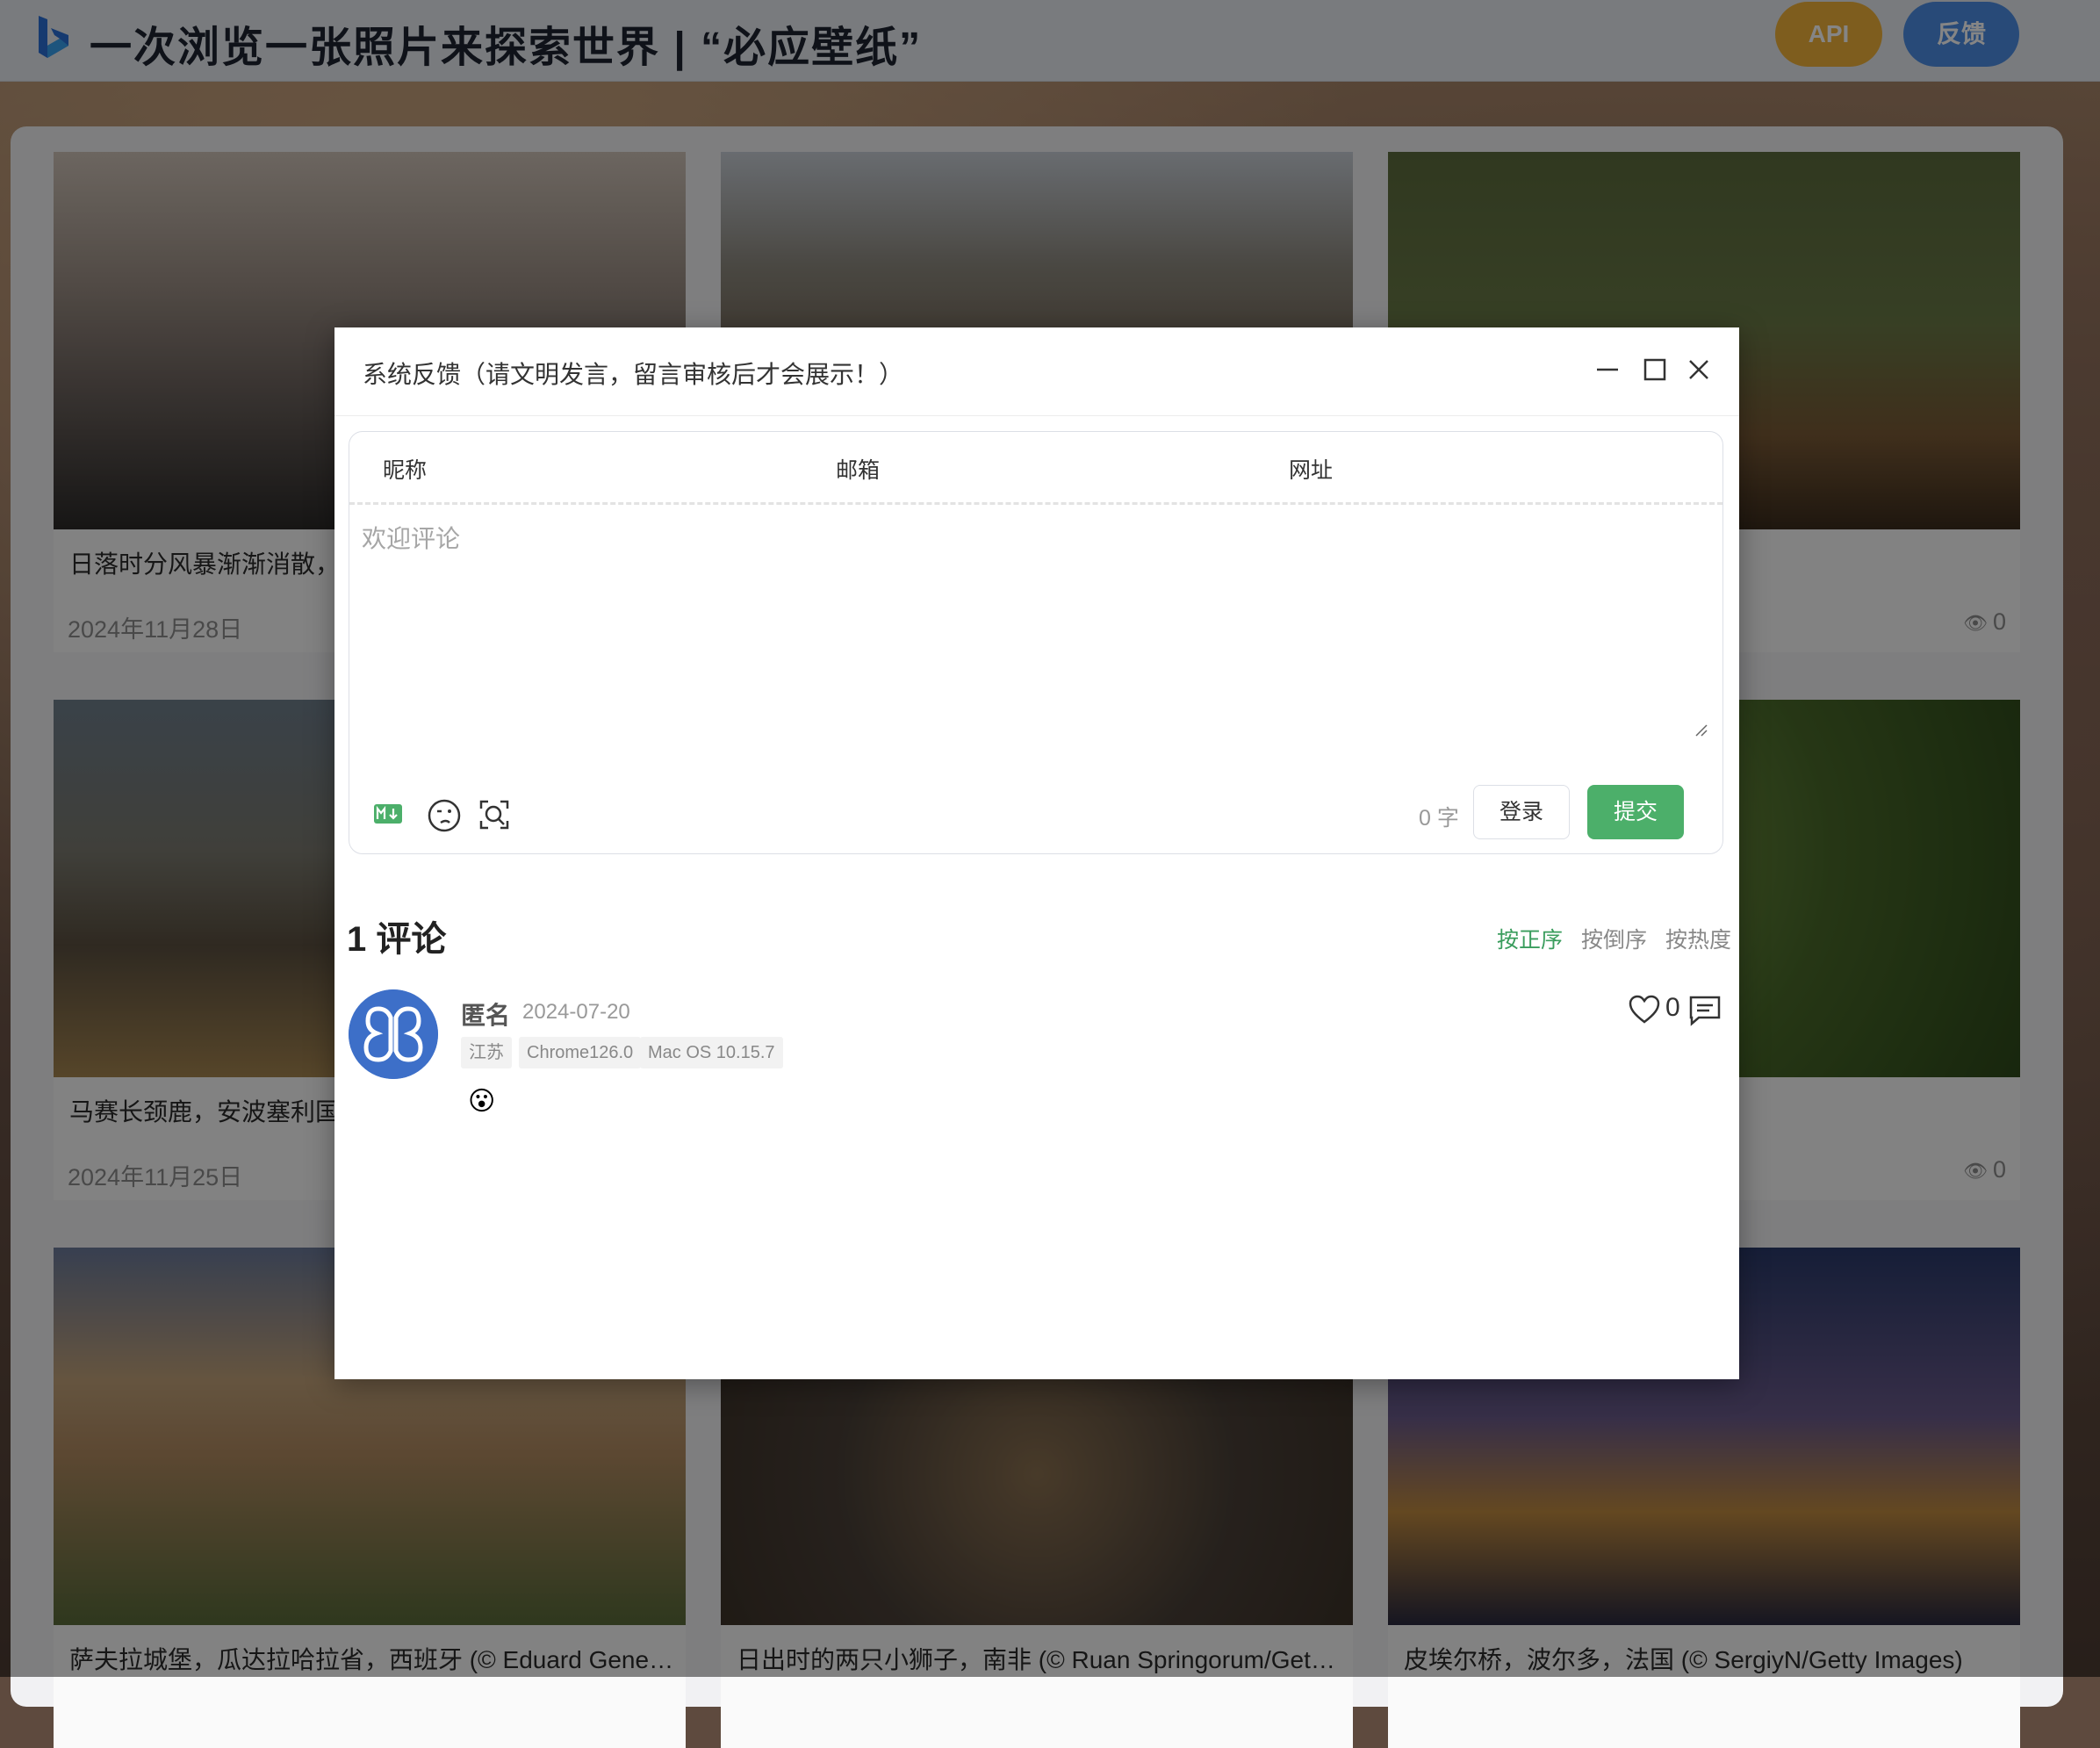  What do you see at coordinates (1698, 369) in the screenshot?
I see `close-icon` at bounding box center [1698, 369].